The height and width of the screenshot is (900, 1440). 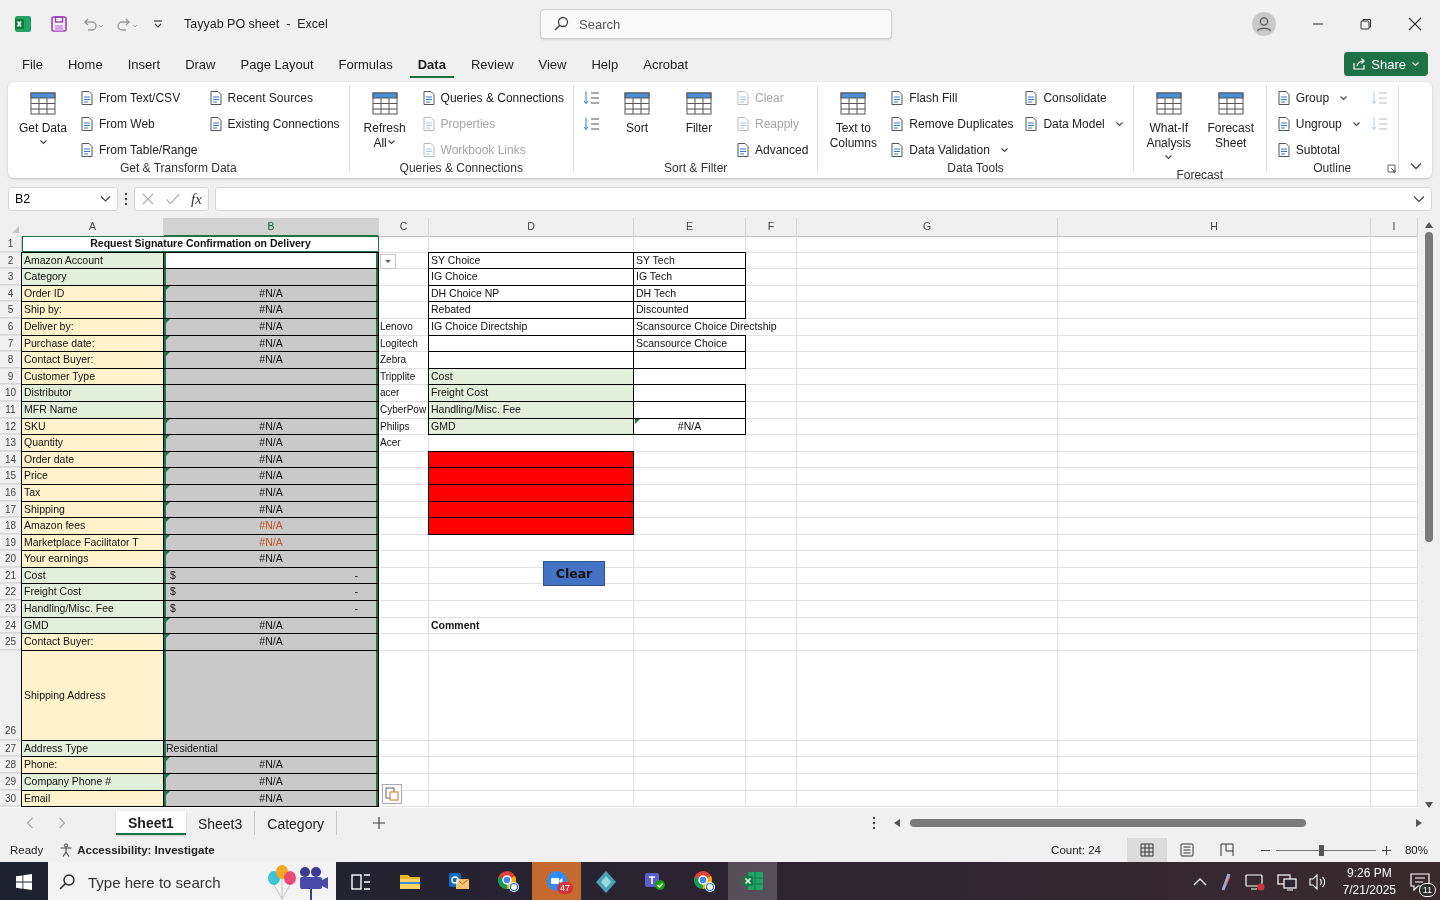 What do you see at coordinates (404, 393) in the screenshot?
I see `table-cell: acer` at bounding box center [404, 393].